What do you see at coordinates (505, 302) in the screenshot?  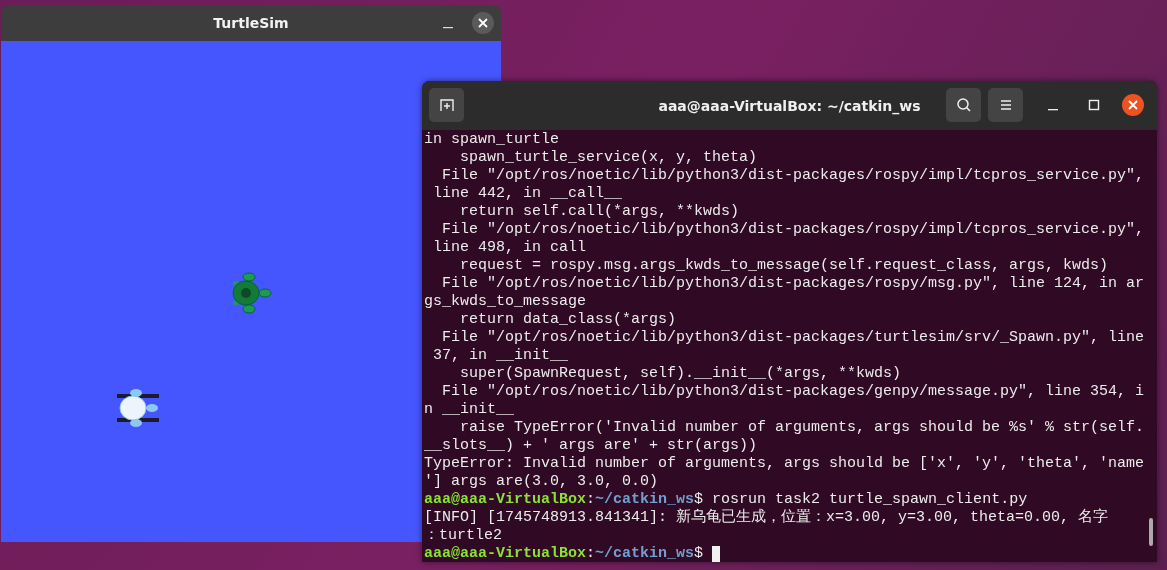 I see `terminal-line: gs_kwds_to_message` at bounding box center [505, 302].